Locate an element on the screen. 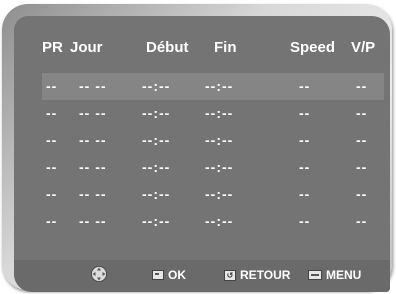  timer-row-5: -- -- -- --:-- --:-- -- -- is located at coordinates (202, 194).